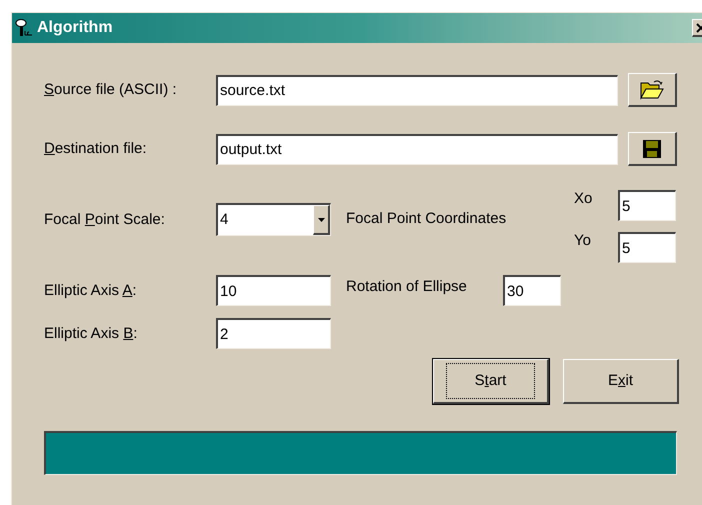 This screenshot has height=505, width=702. Describe the element at coordinates (417, 90) in the screenshot. I see `file-path-field: source.txt` at that location.